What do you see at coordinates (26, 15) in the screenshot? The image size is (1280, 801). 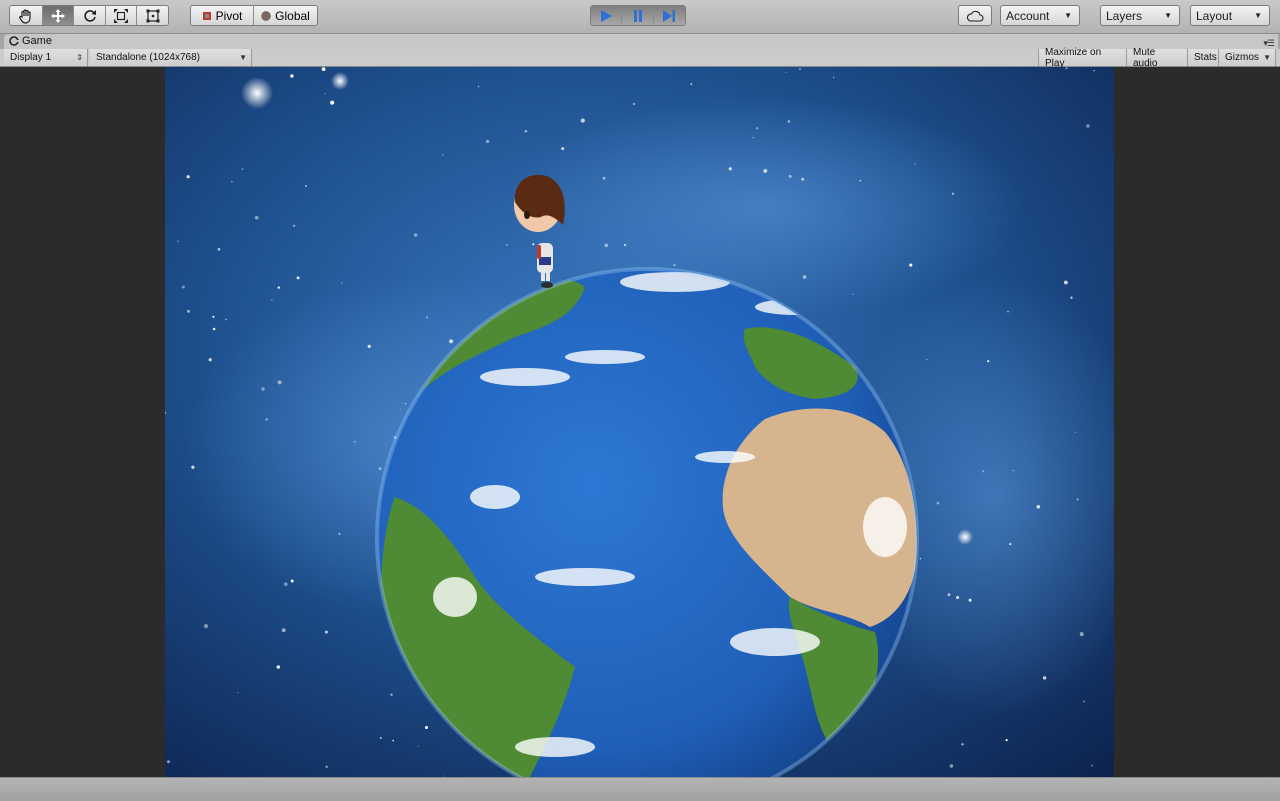 I see `hand-tool-button` at bounding box center [26, 15].